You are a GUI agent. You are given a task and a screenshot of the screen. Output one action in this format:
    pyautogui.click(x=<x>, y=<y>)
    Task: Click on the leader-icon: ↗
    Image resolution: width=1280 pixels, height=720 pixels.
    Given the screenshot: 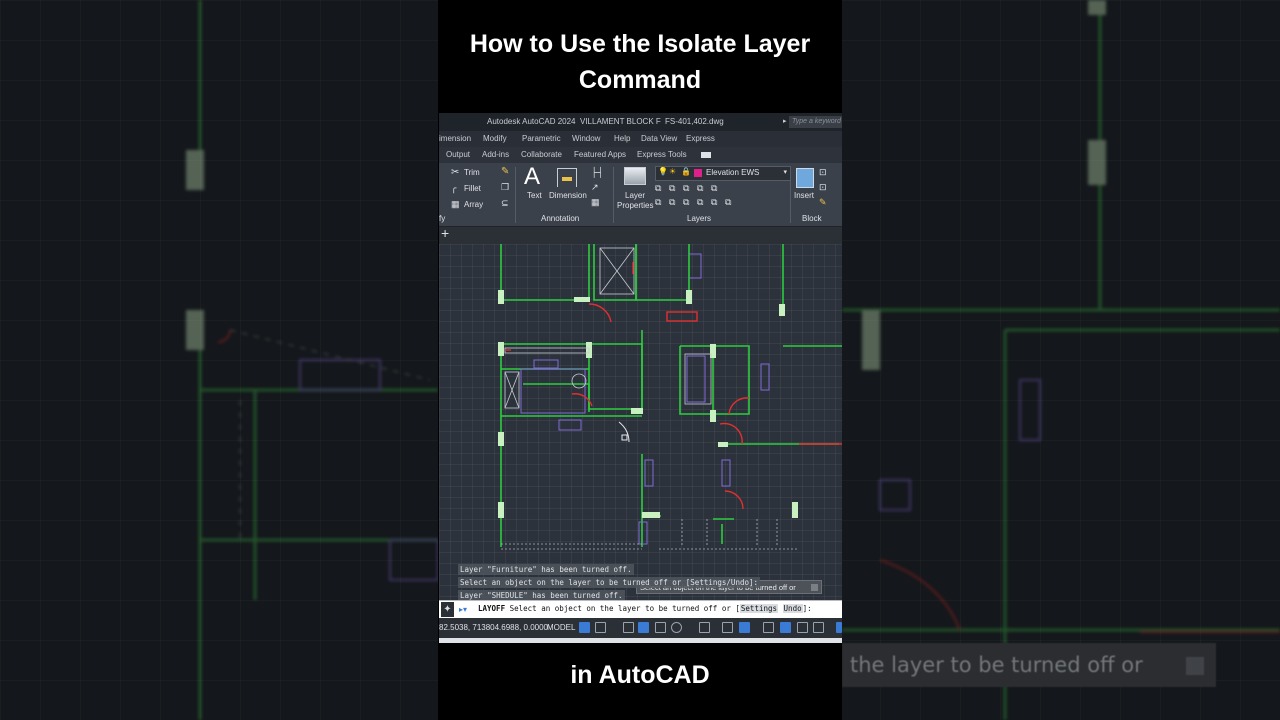 What is the action you would take?
    pyautogui.click(x=595, y=187)
    